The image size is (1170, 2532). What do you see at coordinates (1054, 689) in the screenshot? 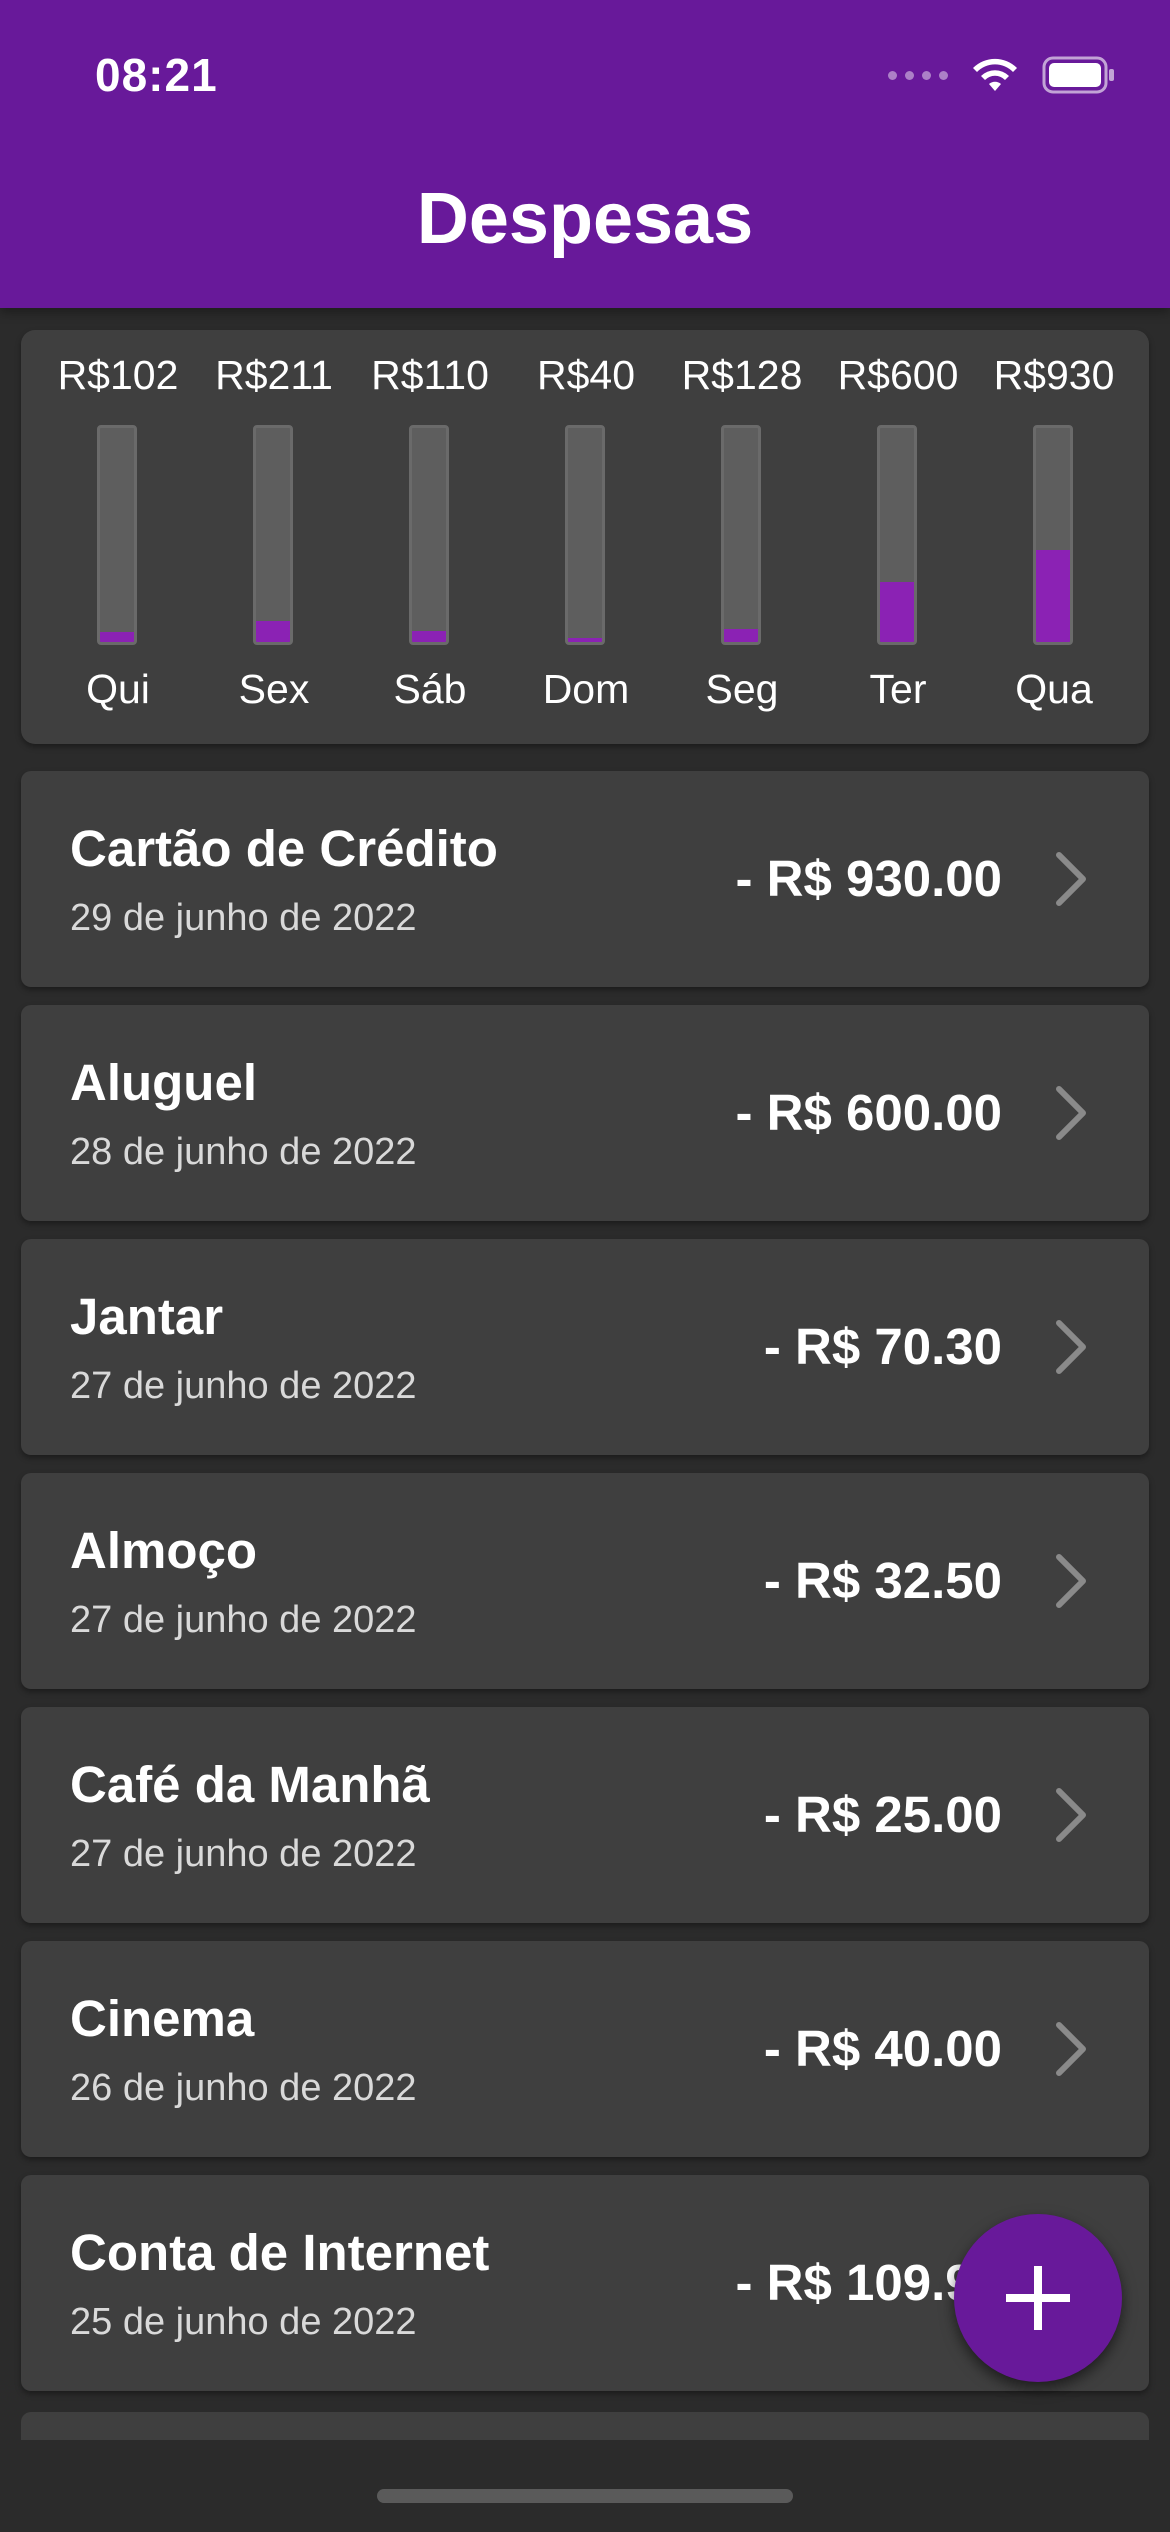
I see `chart-bar-day: Qua` at bounding box center [1054, 689].